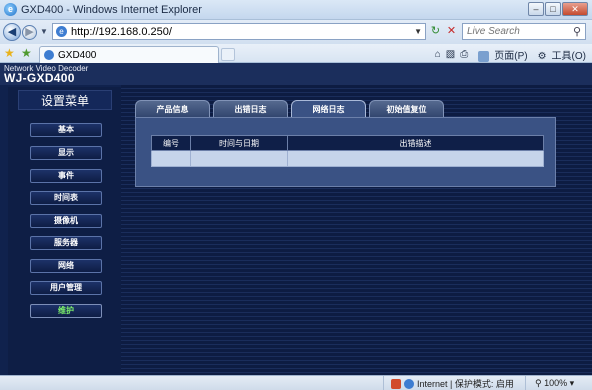  I want to click on table-header-row: 编号 时间与日期 出错描述, so click(347, 143).